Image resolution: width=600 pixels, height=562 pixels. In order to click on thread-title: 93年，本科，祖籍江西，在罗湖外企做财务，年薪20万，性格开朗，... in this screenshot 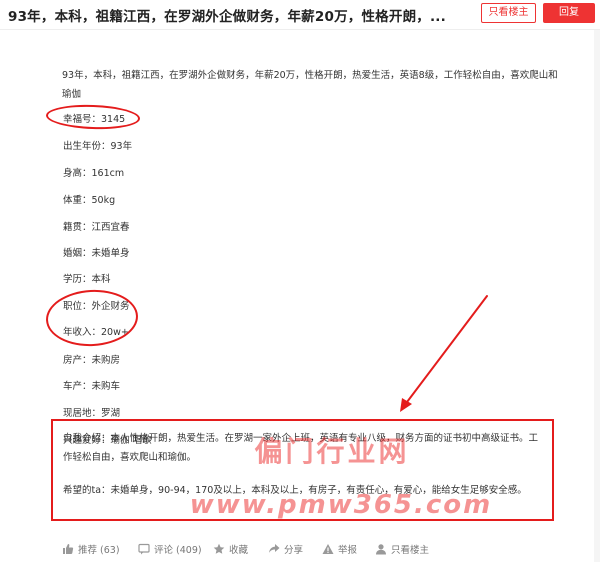, I will do `click(227, 17)`.